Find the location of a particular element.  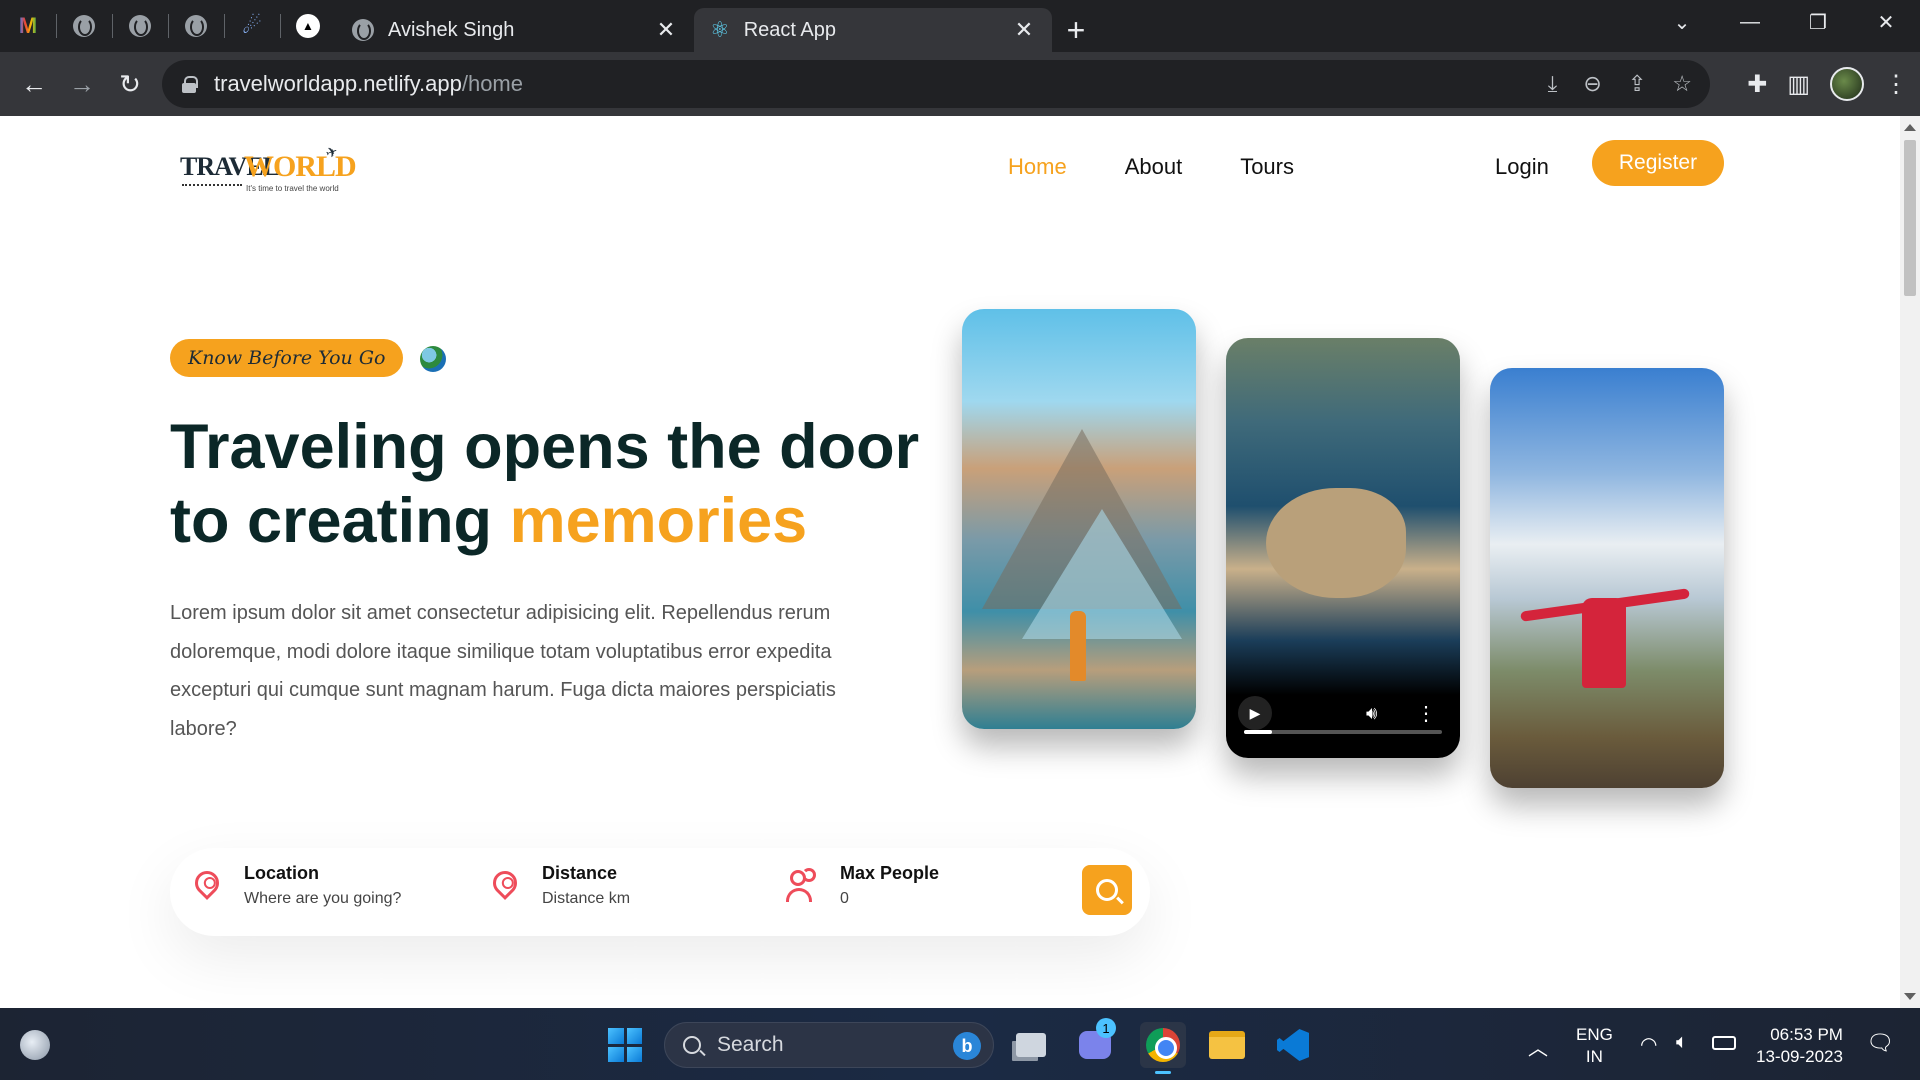

tab-avishek-singh: Avishek Singh ✕ is located at coordinates (515, 30).